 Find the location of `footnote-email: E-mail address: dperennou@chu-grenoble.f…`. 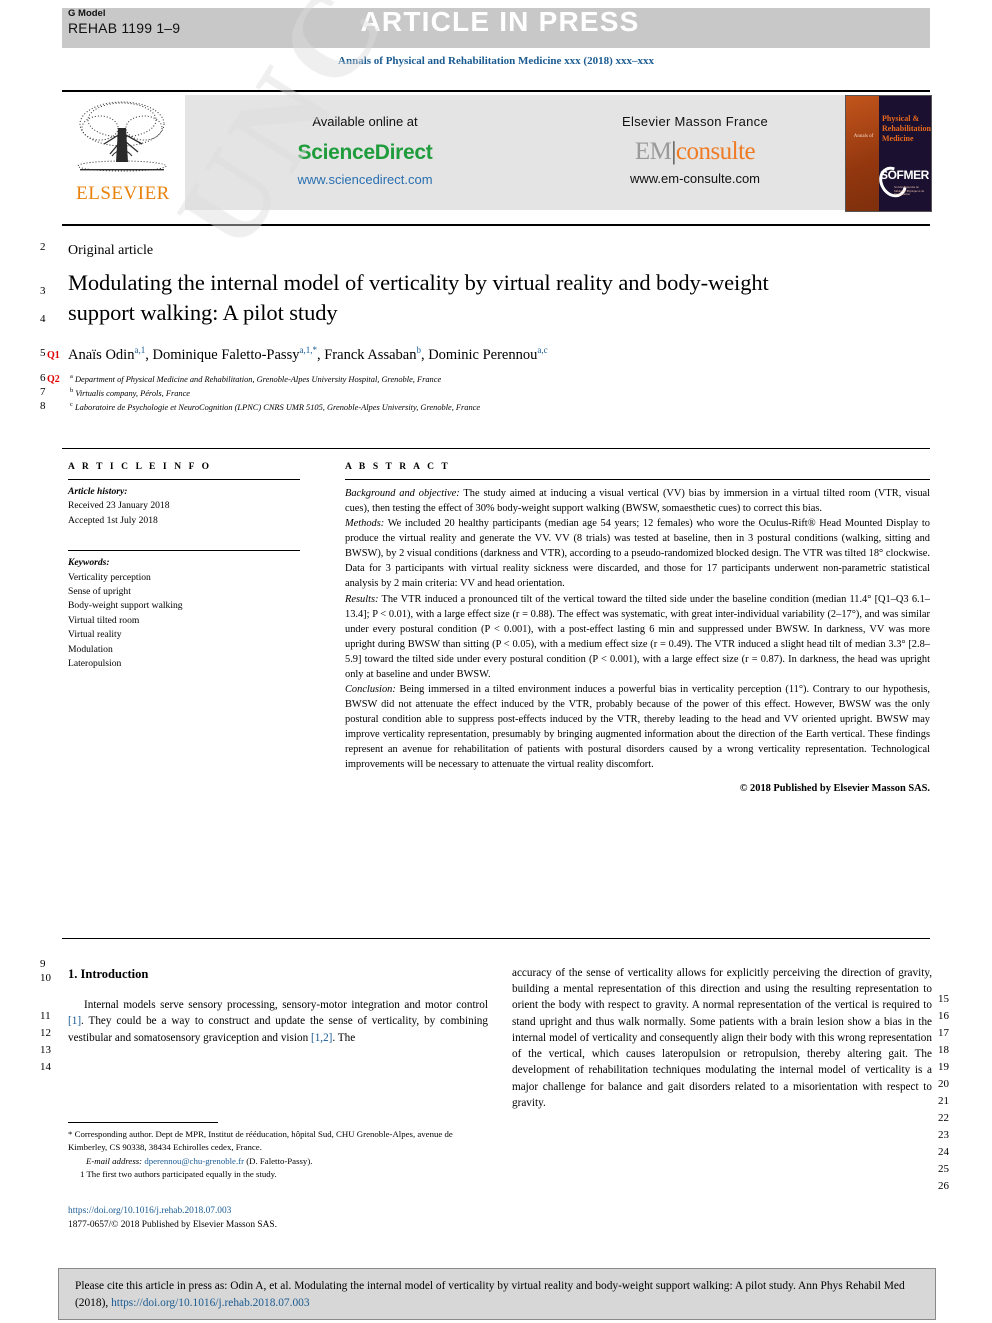

footnote-email: E-mail address: dperennou@chu-grenoble.f… is located at coordinates (278, 1161).